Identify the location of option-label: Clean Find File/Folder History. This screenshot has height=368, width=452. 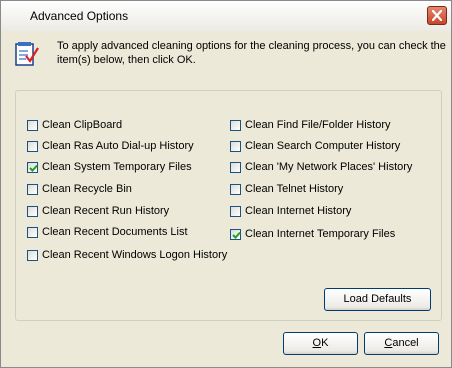
(318, 125).